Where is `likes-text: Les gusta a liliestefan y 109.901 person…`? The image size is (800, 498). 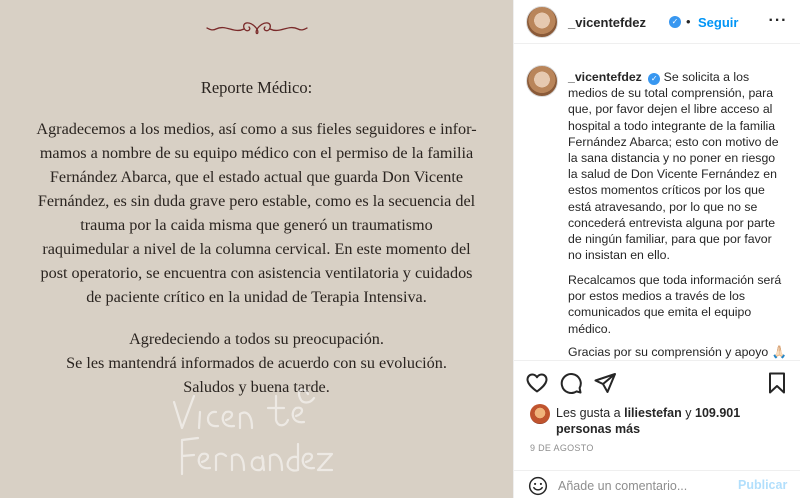 likes-text: Les gusta a liliestefan y 109.901 person… is located at coordinates (673, 421).